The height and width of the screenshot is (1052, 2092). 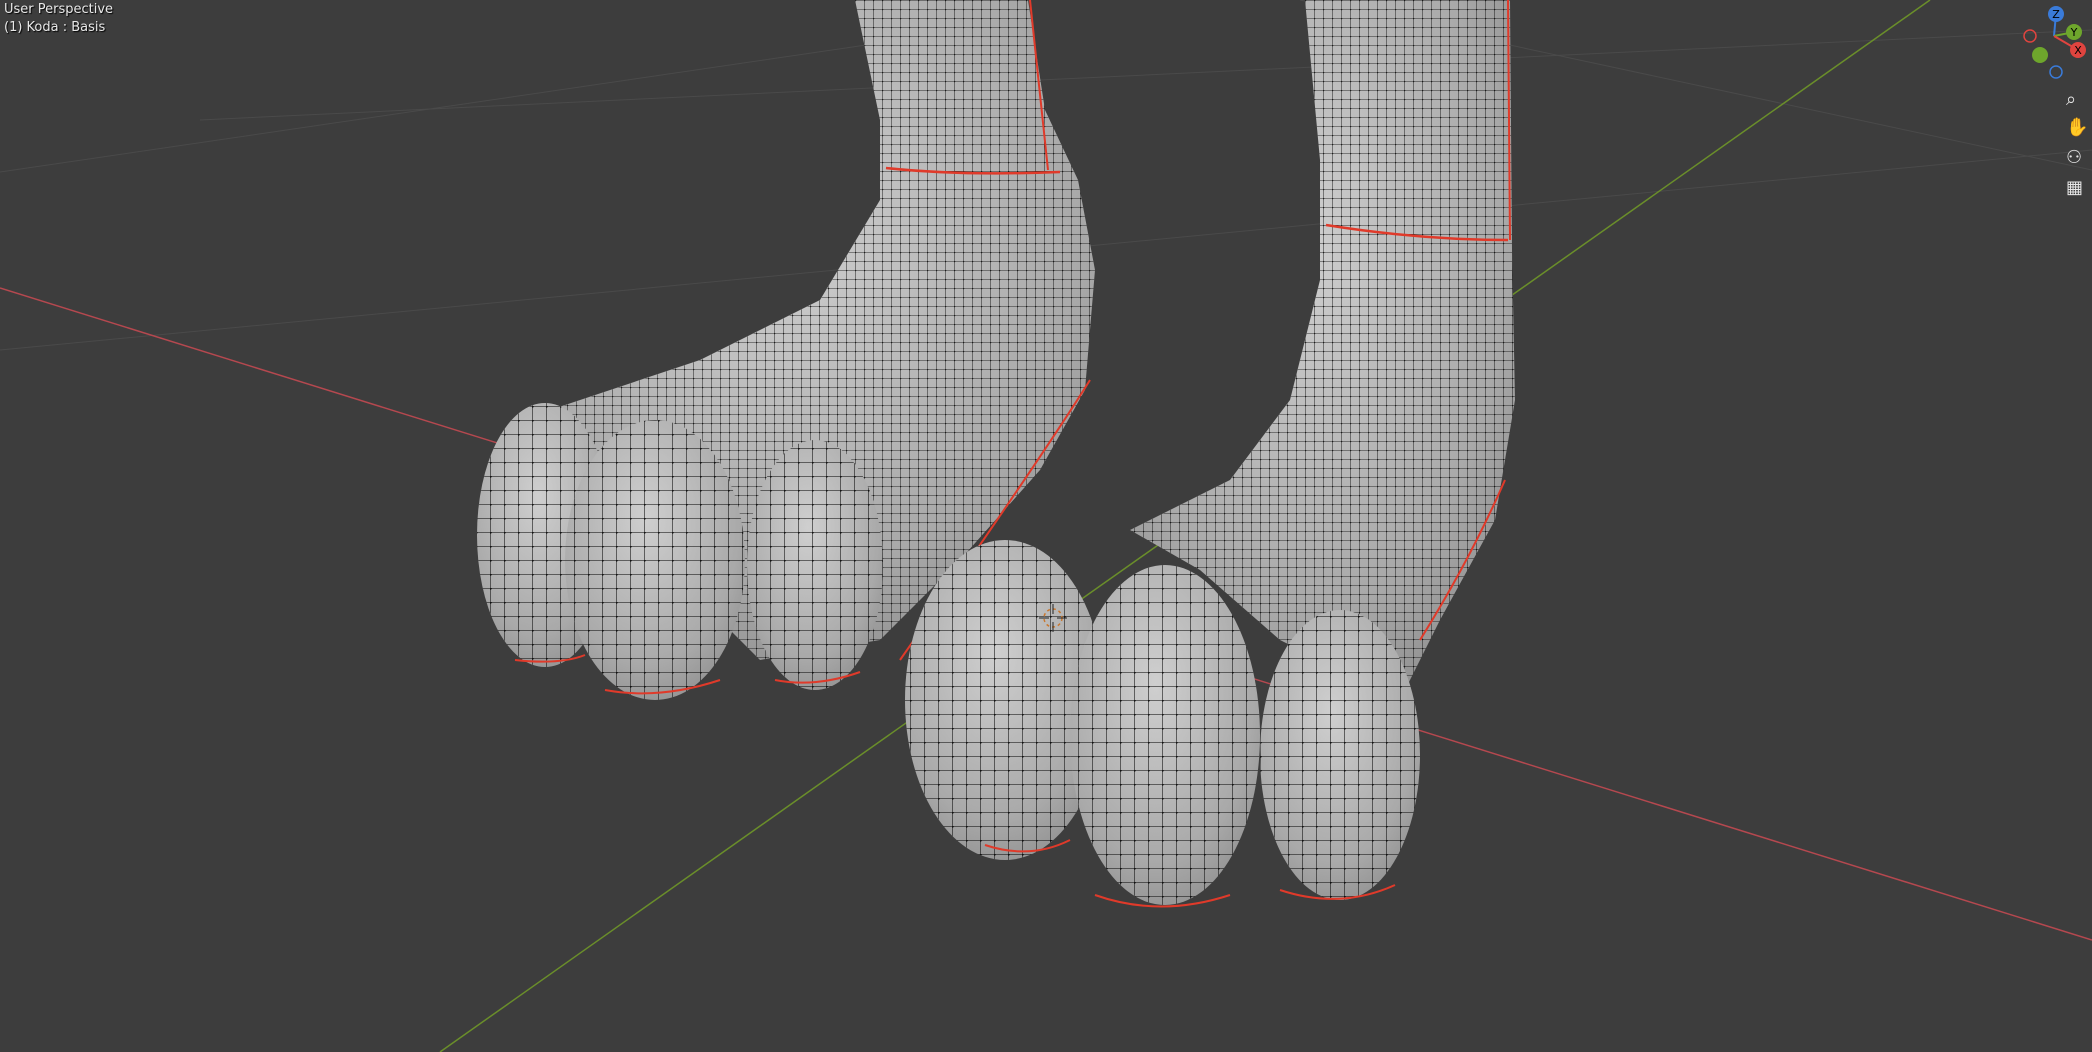 What do you see at coordinates (2040, 55) in the screenshot?
I see `gizmo-y-neg` at bounding box center [2040, 55].